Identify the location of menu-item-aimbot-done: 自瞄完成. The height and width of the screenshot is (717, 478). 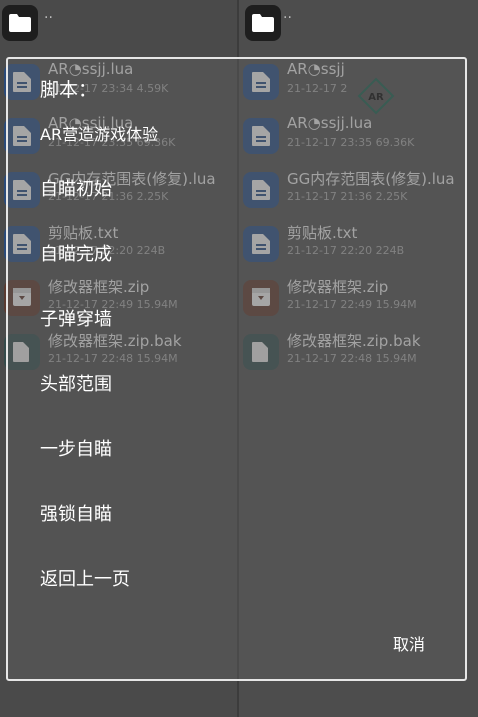
(76, 253).